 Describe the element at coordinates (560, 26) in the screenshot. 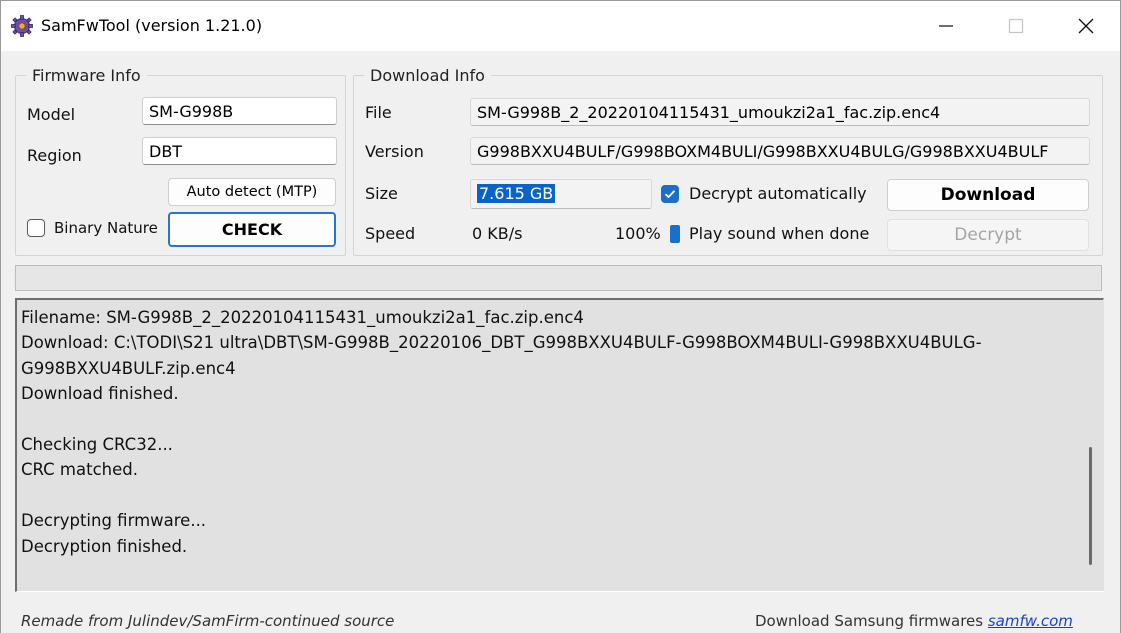

I see `title-bar: SamFwTool (version 1.21.0)` at that location.